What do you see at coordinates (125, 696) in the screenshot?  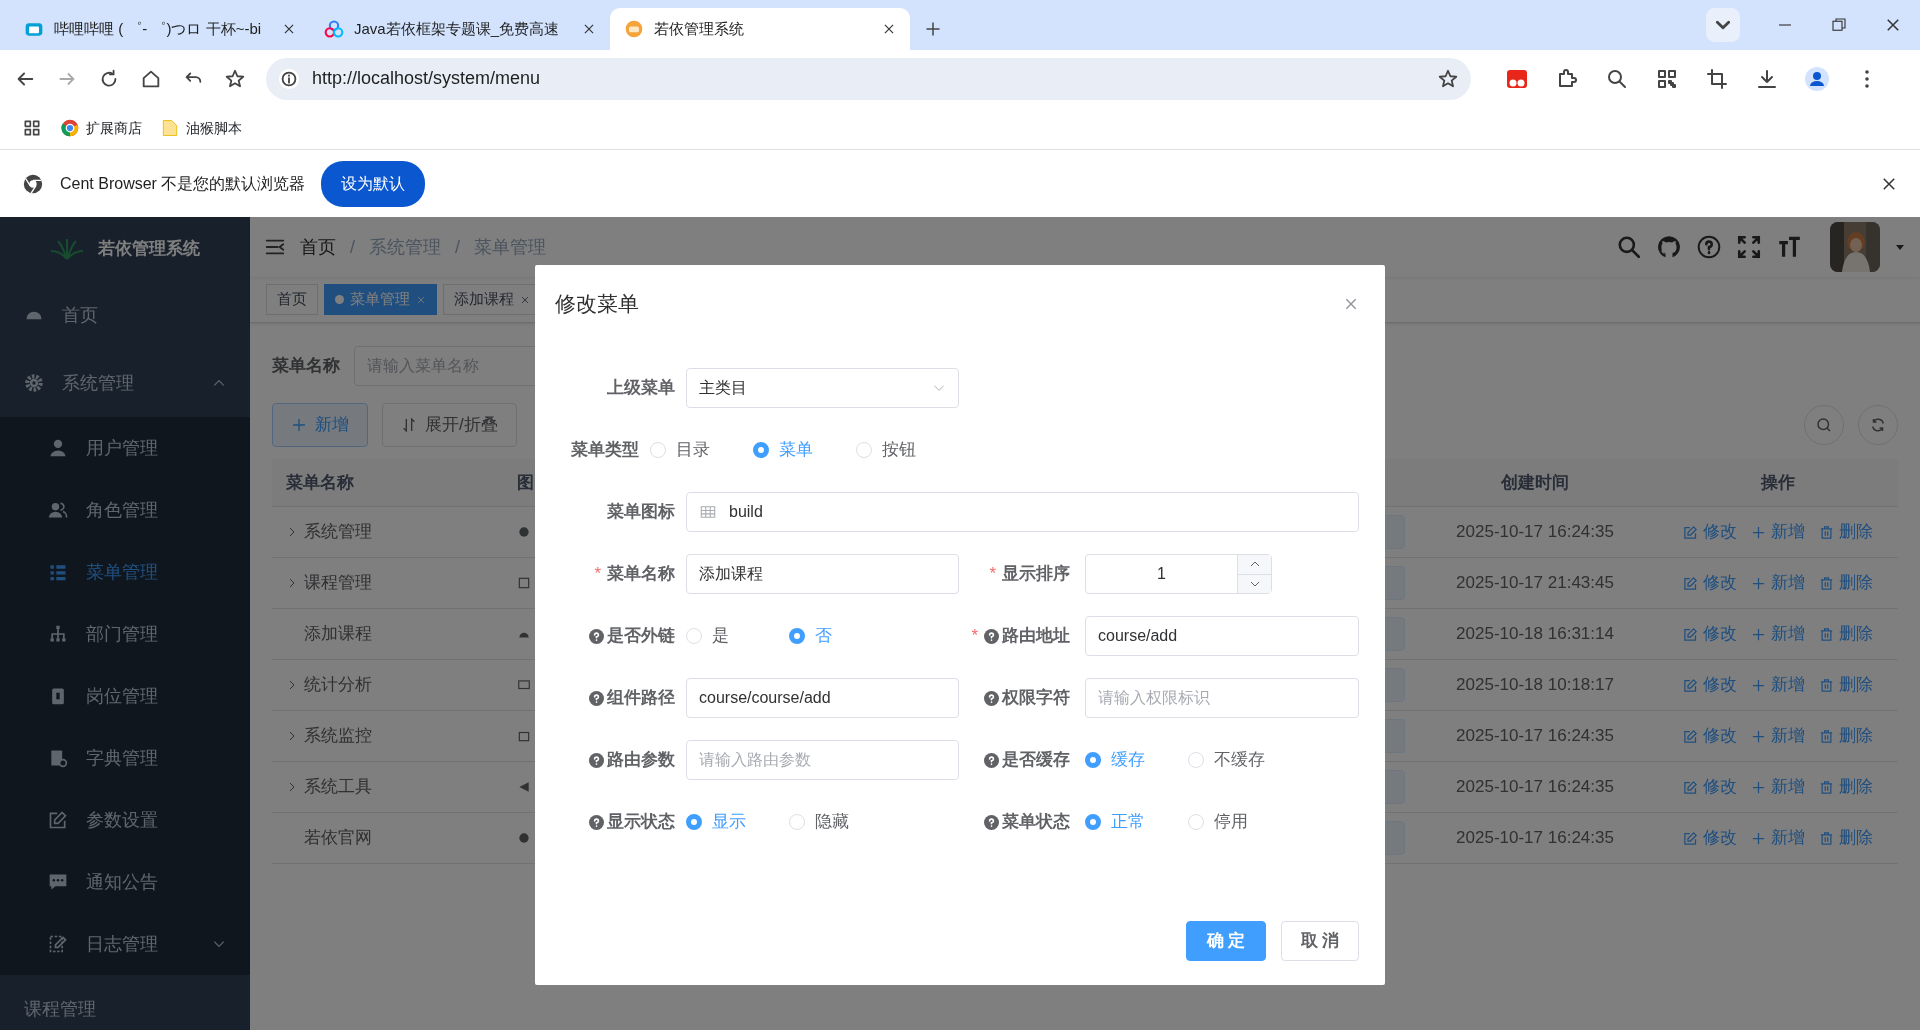 I see `sidebar-item: 岗位管理` at bounding box center [125, 696].